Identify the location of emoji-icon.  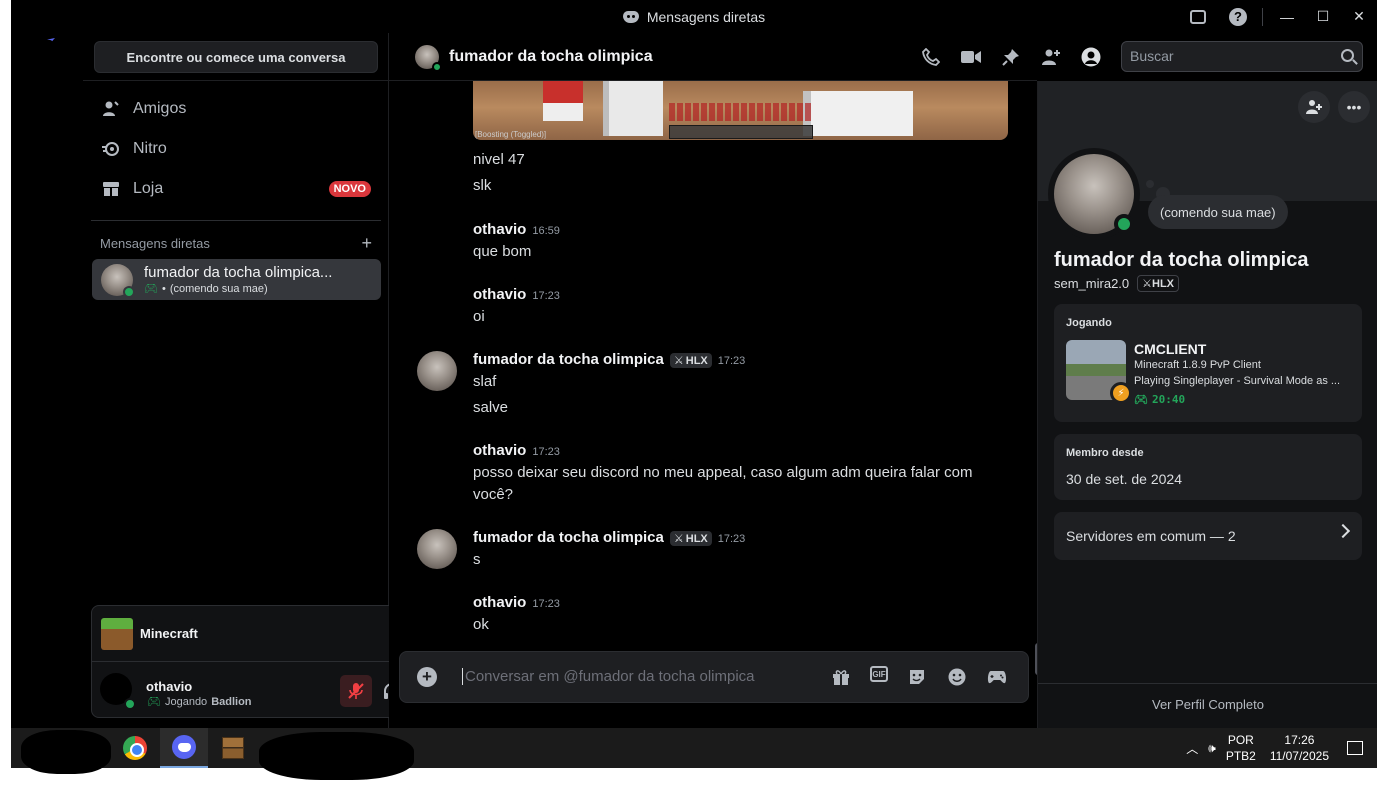
(957, 677).